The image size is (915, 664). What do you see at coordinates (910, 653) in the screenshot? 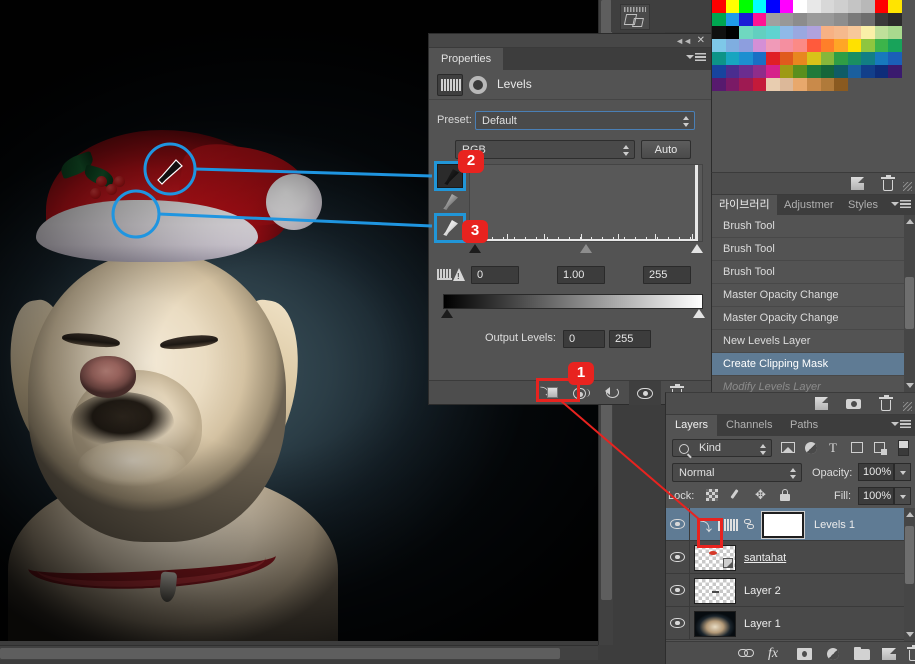
I see `delete-layer-button` at bounding box center [910, 653].